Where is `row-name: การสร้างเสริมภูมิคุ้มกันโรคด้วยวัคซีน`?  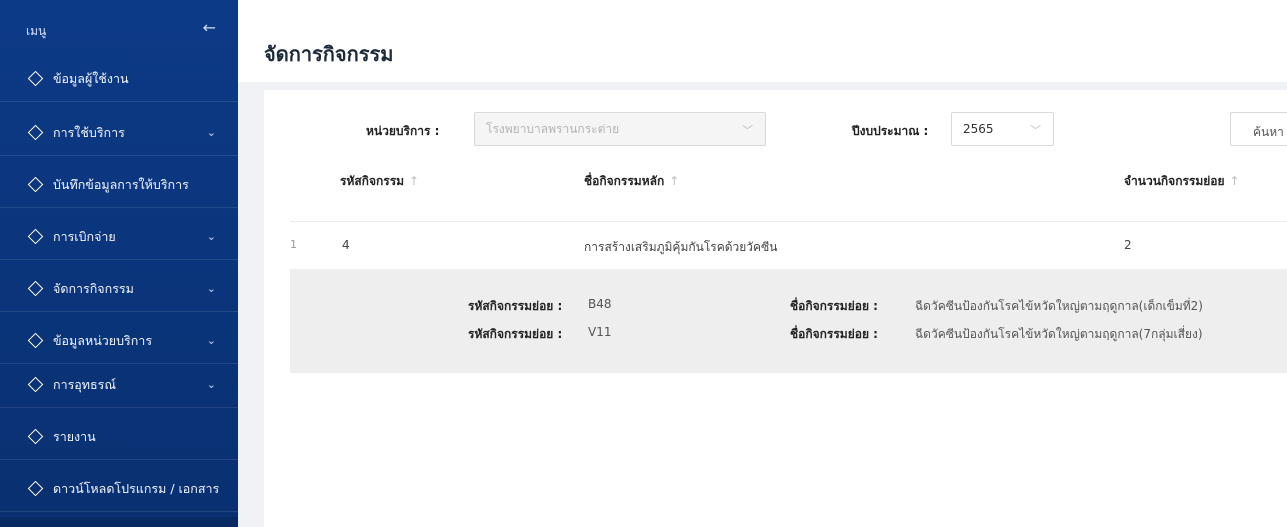
row-name: การสร้างเสริมภูมิคุ้มกันโรคด้วยวัคซีน is located at coordinates (681, 247).